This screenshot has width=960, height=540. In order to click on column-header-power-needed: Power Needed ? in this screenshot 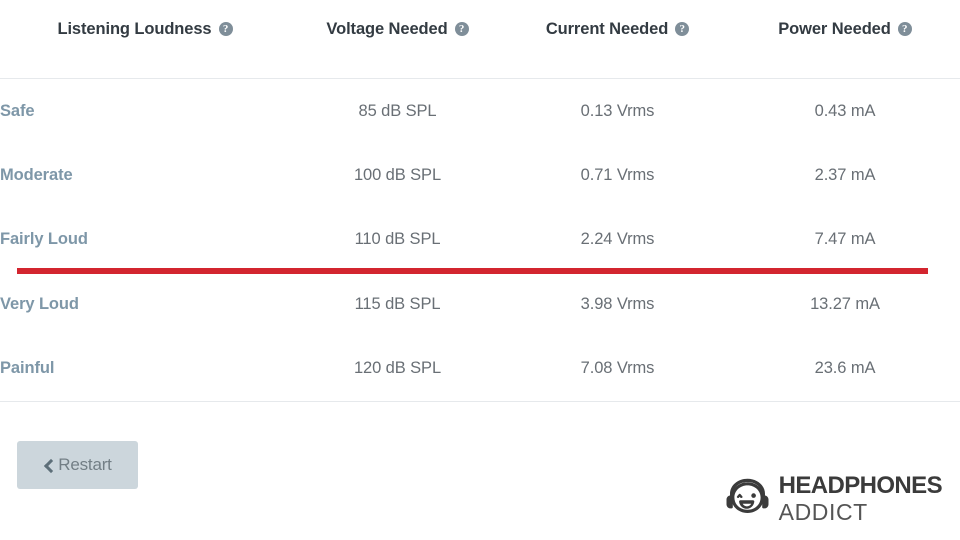, I will do `click(845, 39)`.